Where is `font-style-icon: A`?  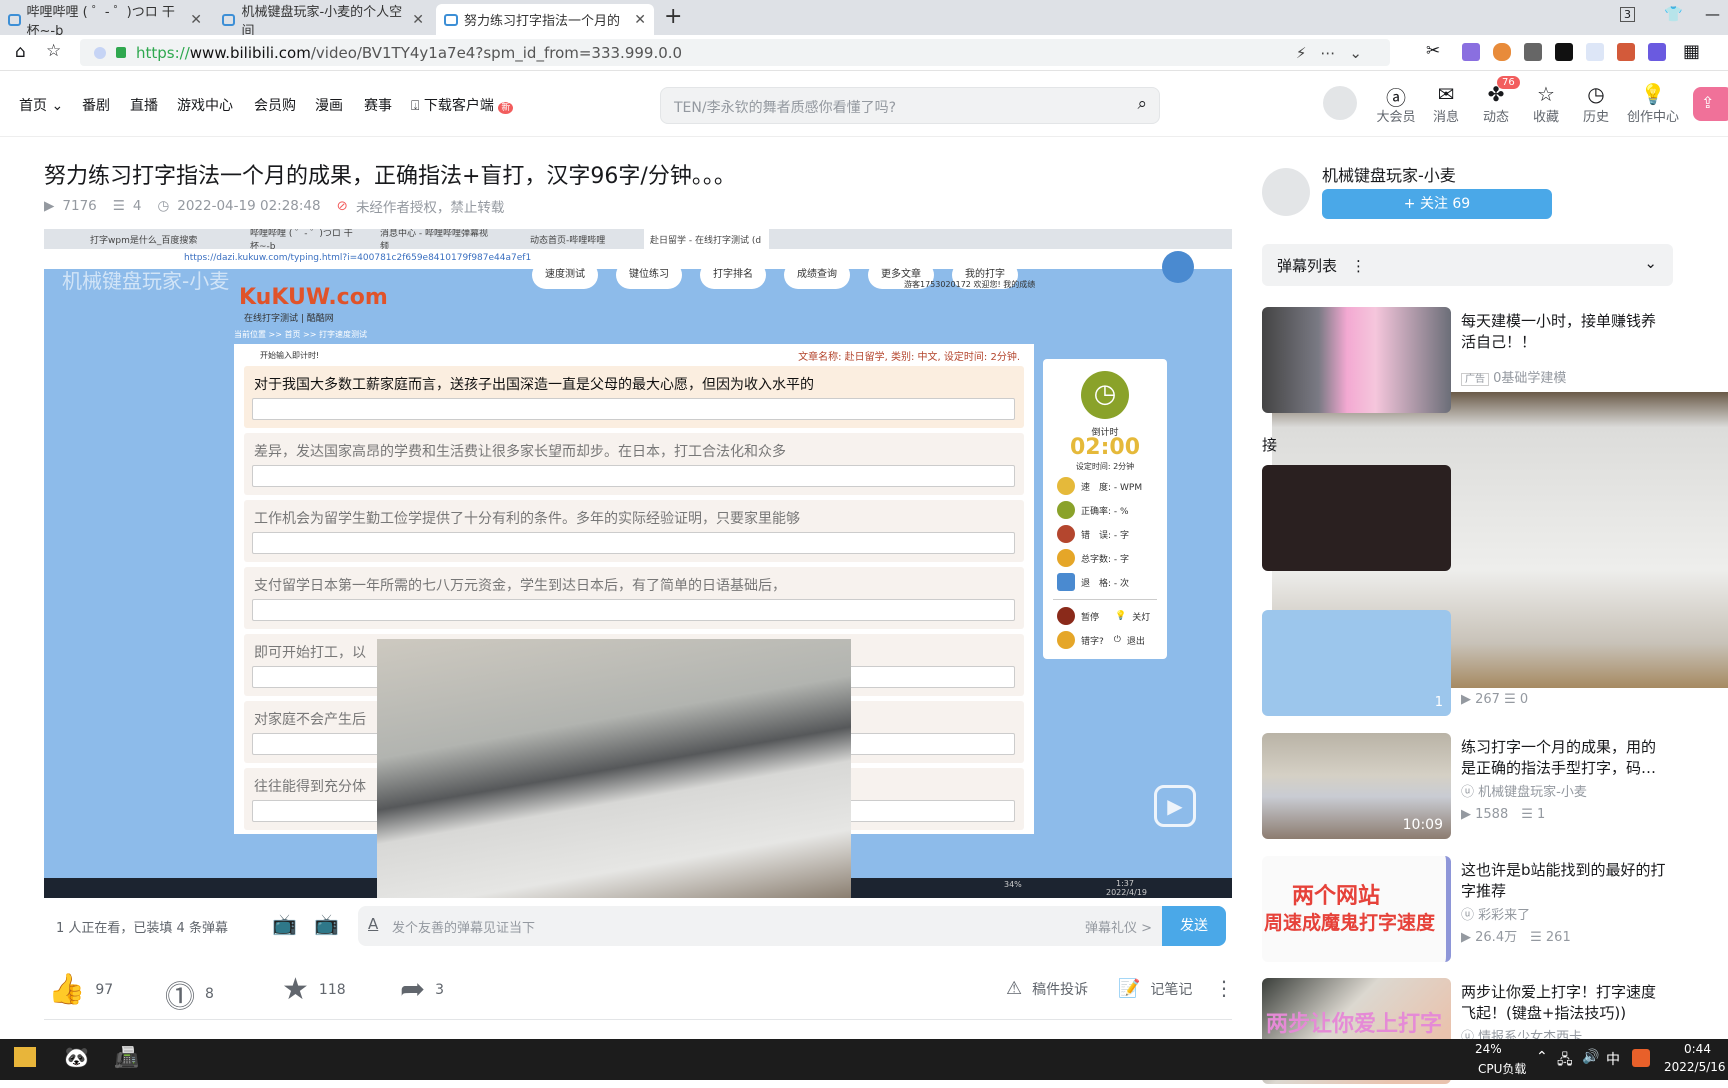
font-style-icon: A is located at coordinates (373, 924).